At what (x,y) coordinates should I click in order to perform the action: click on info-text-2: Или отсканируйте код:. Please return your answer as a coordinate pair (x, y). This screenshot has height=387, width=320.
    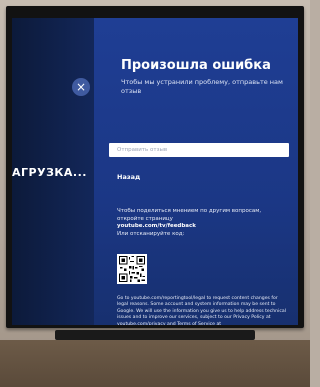
    Looking at the image, I should click on (151, 233).